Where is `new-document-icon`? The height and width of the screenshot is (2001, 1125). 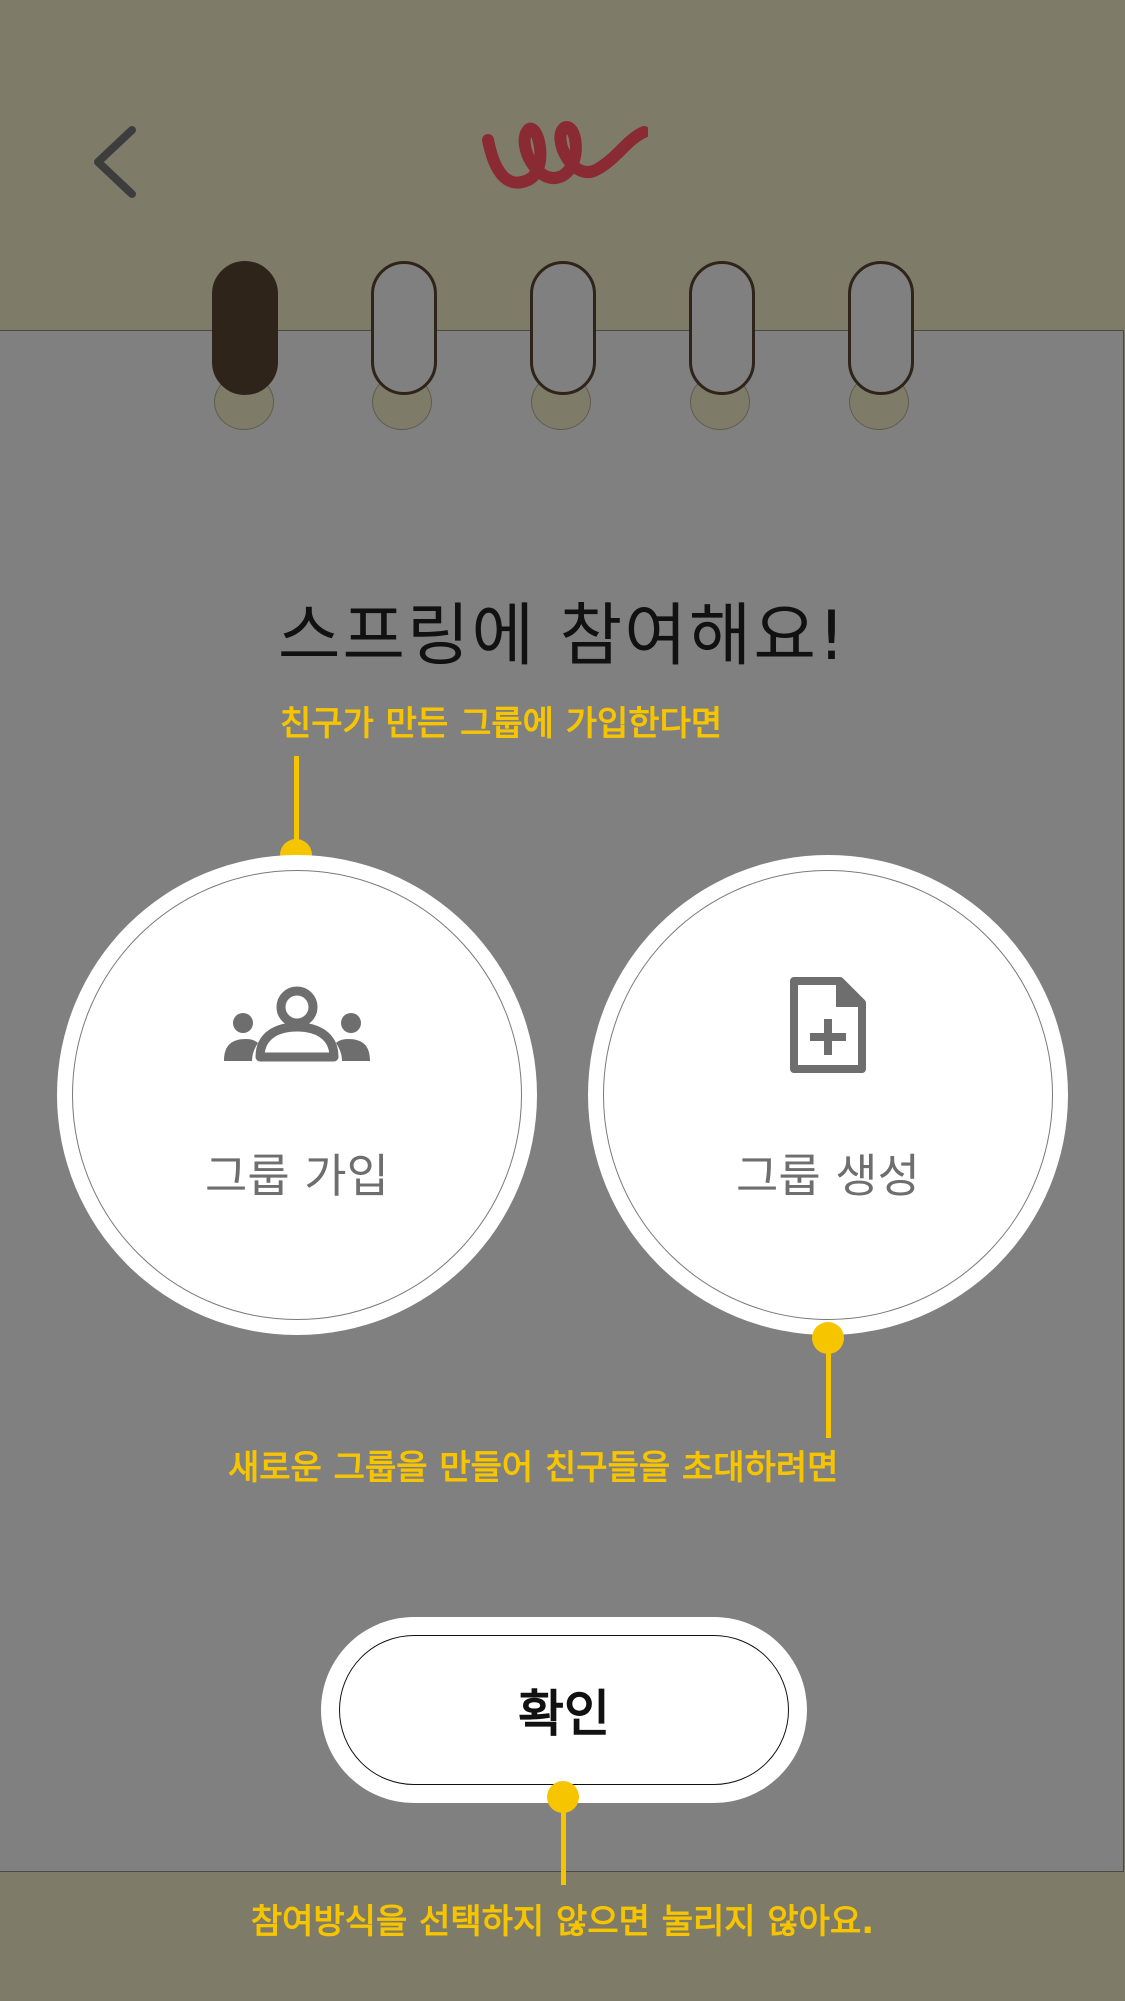 new-document-icon is located at coordinates (828, 1025).